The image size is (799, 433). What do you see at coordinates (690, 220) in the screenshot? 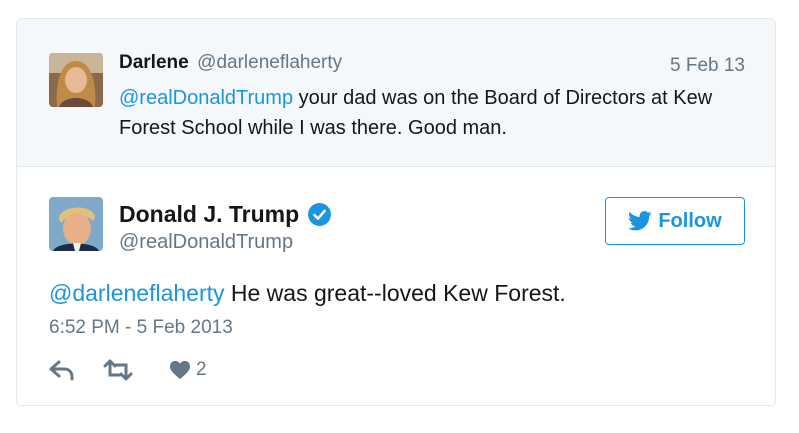
I see `follow-button-label: Follow` at bounding box center [690, 220].